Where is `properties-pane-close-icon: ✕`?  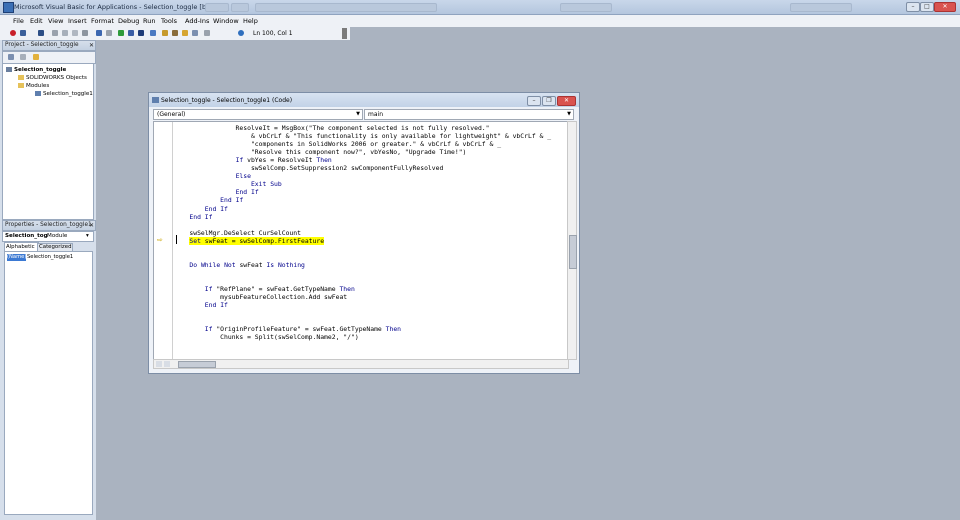
properties-pane-close-icon: ✕ is located at coordinates (91, 225).